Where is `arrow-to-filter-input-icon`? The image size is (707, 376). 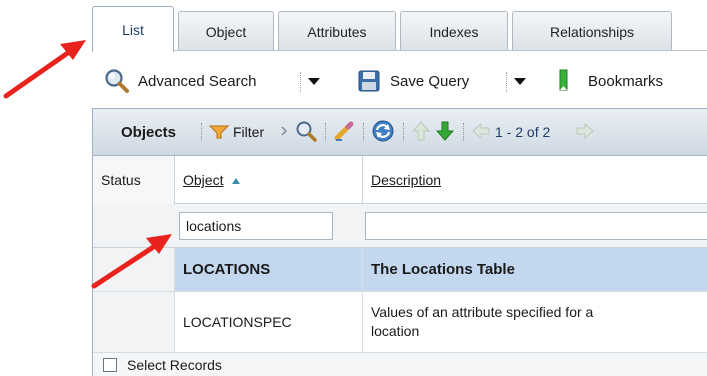 arrow-to-filter-input-icon is located at coordinates (131, 261).